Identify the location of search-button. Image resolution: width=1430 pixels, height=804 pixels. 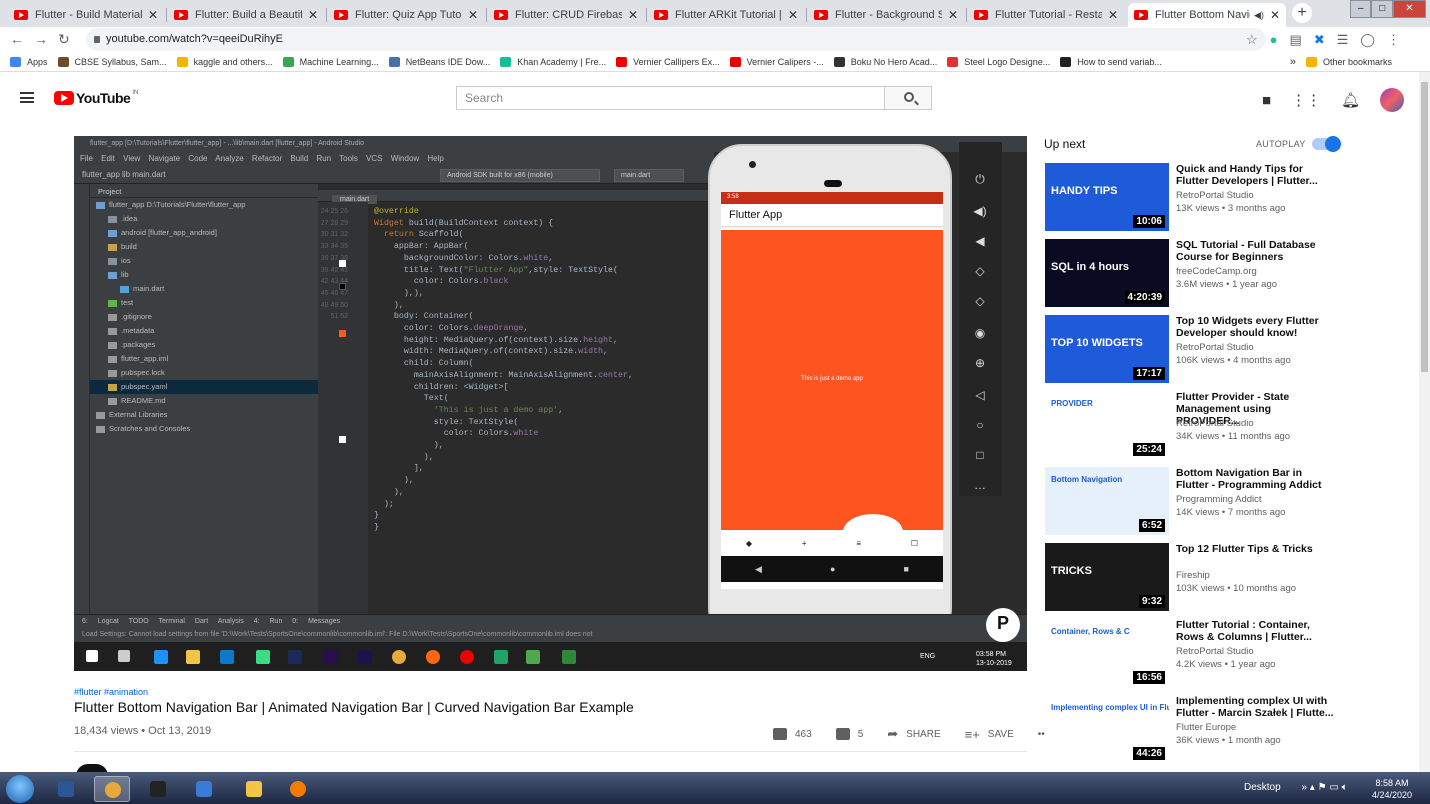
(908, 98).